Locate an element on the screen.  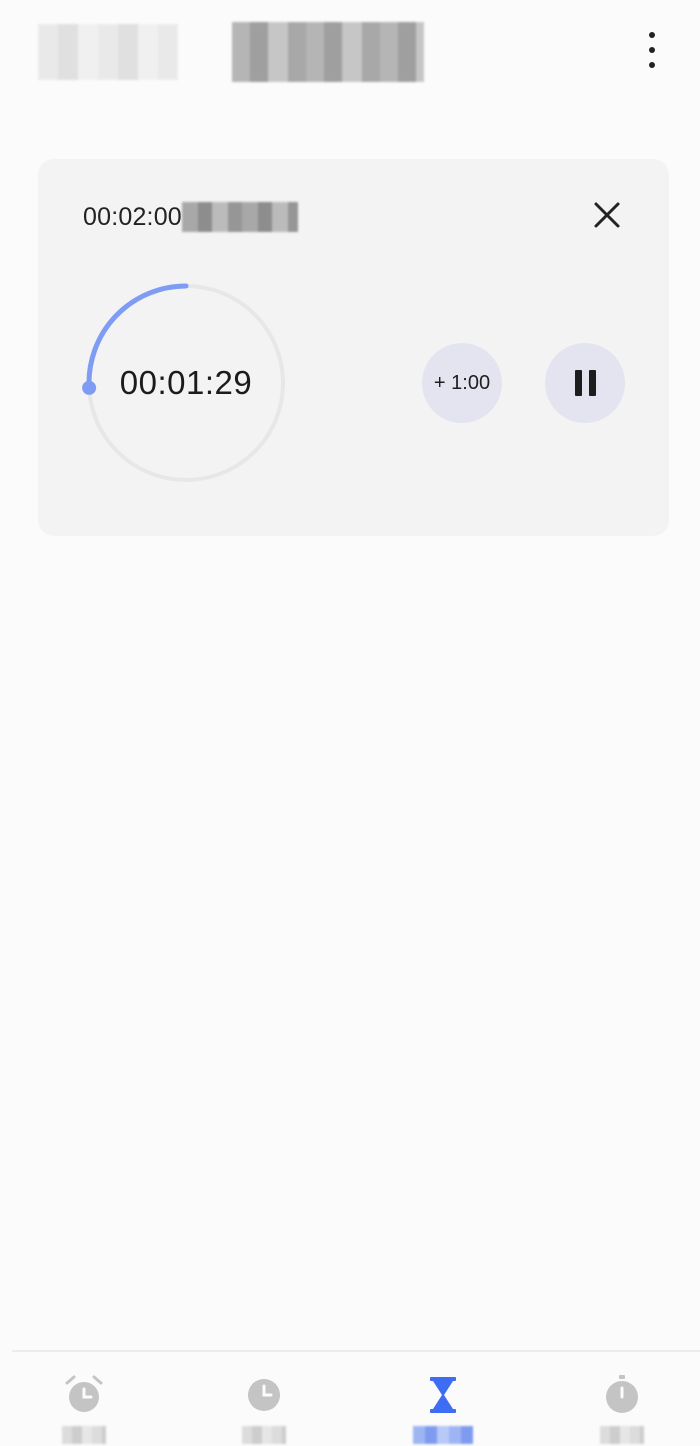
pause-button is located at coordinates (585, 383).